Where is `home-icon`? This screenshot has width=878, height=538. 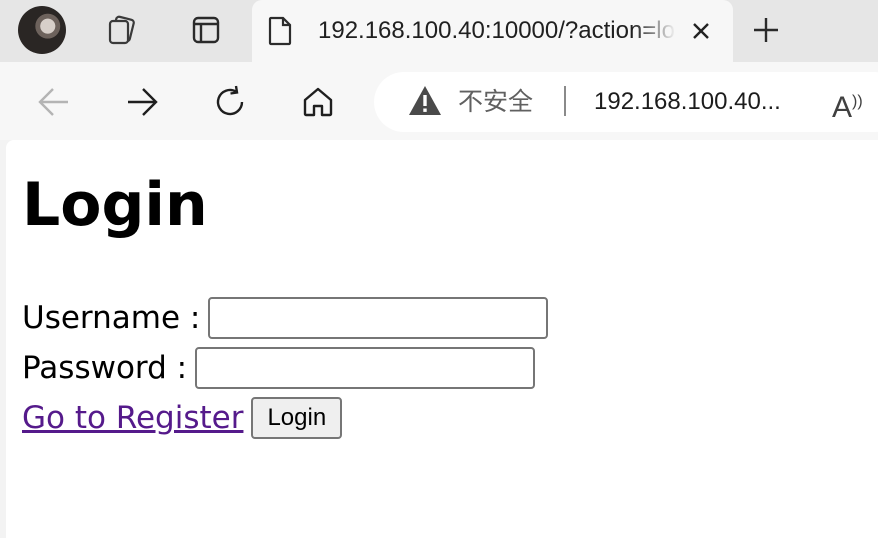
home-icon is located at coordinates (318, 102).